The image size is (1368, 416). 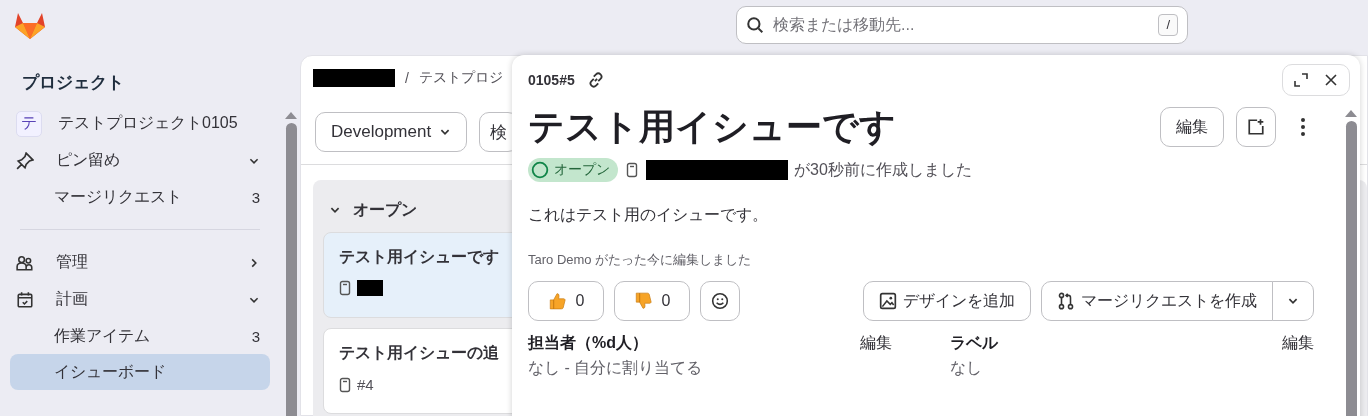 What do you see at coordinates (25, 299) in the screenshot?
I see `calendar-icon` at bounding box center [25, 299].